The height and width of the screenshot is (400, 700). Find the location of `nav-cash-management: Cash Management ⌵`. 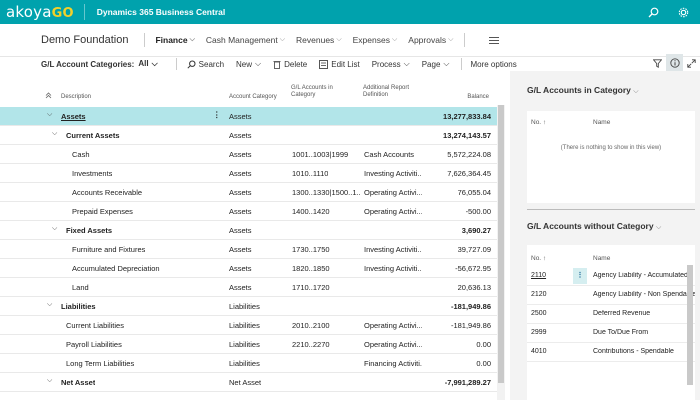

nav-cash-management: Cash Management ⌵ is located at coordinates (245, 40).